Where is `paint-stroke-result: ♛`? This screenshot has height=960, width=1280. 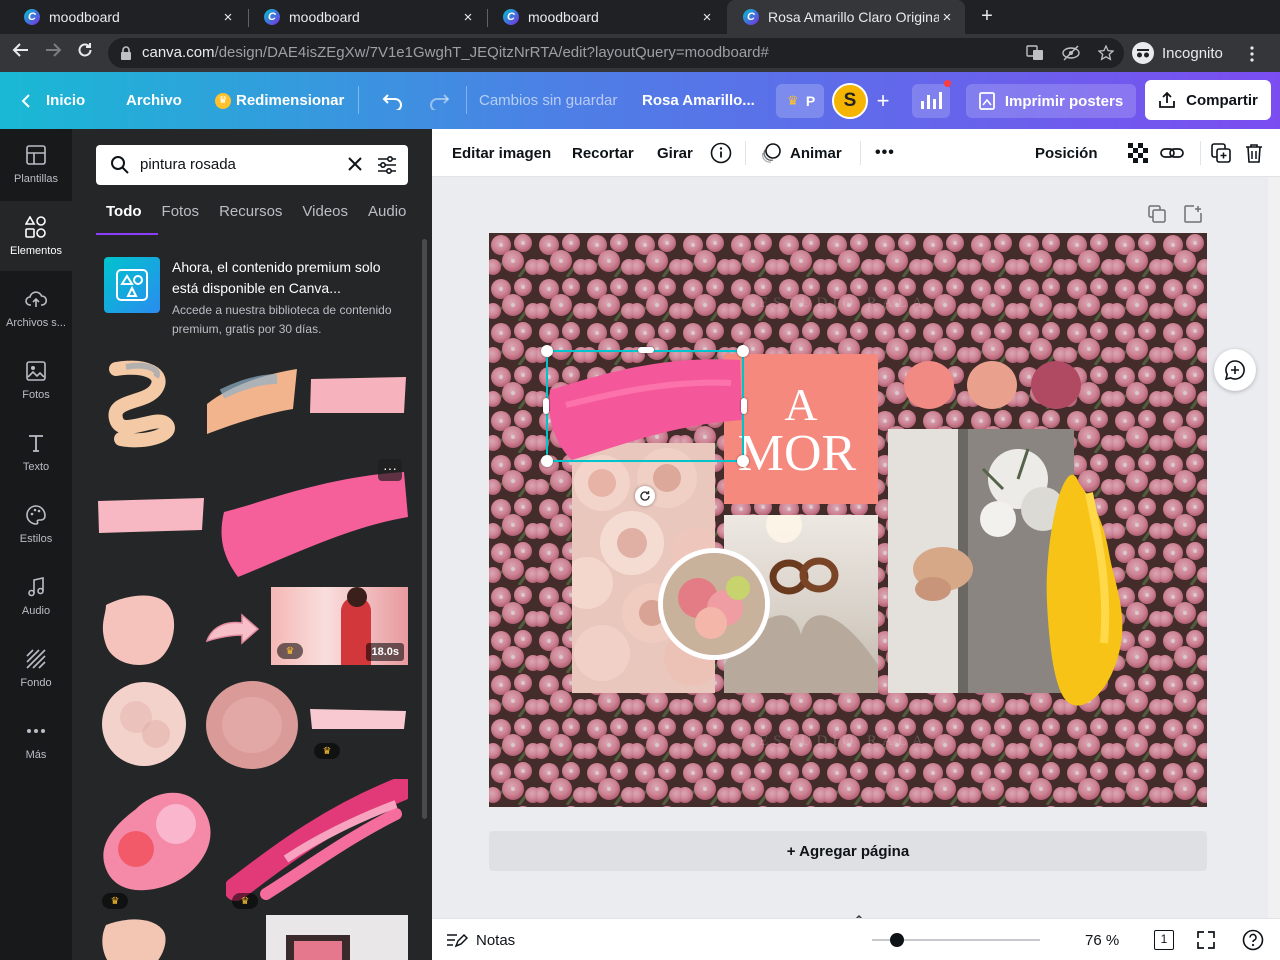 paint-stroke-result: ♛ is located at coordinates (358, 729).